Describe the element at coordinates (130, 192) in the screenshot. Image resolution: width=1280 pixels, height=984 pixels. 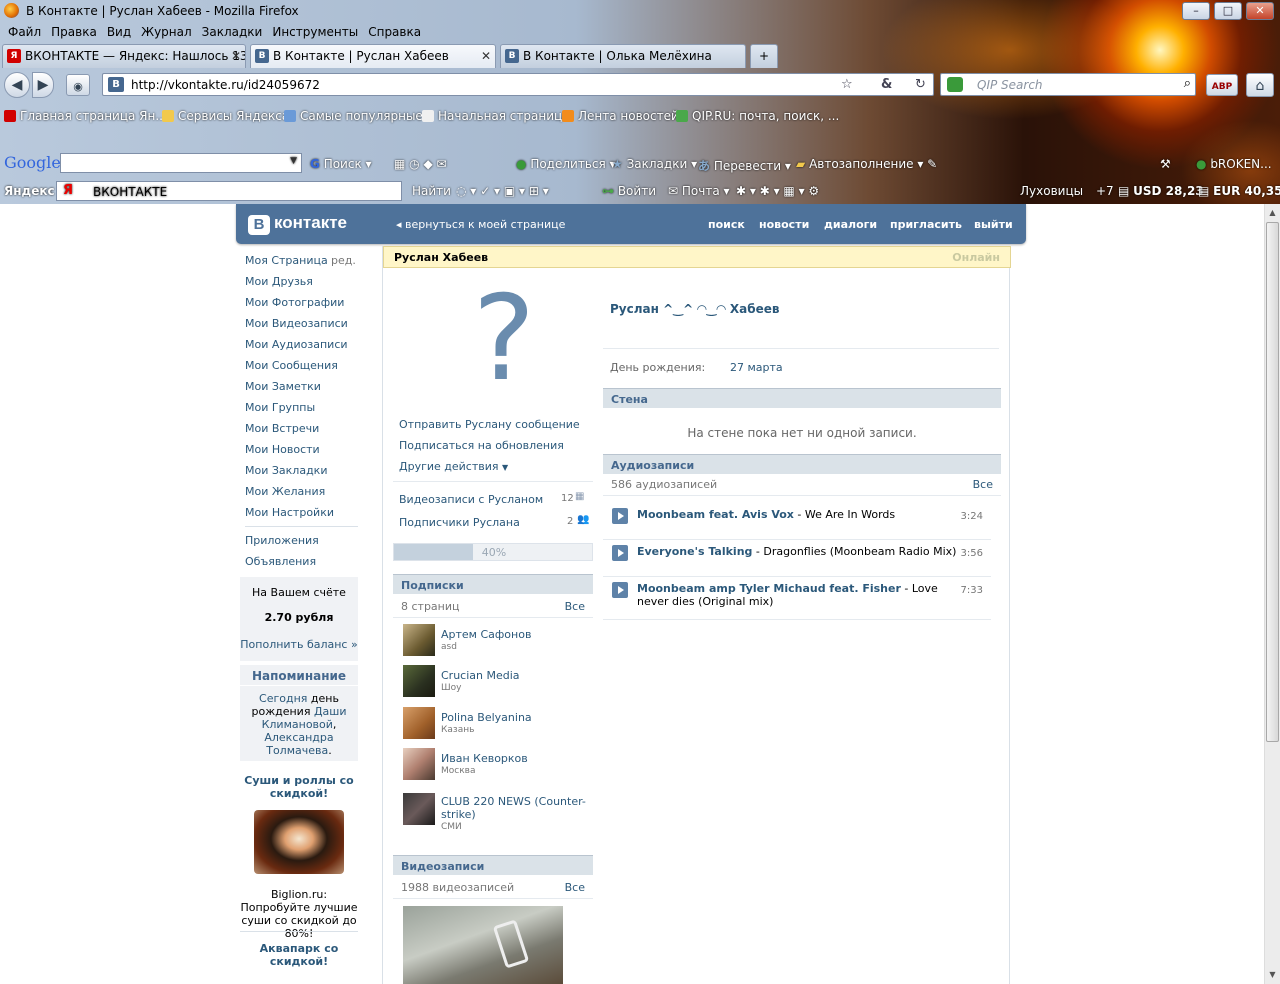
I see `yandex-search-text: ВКОНТАКТЕ` at that location.